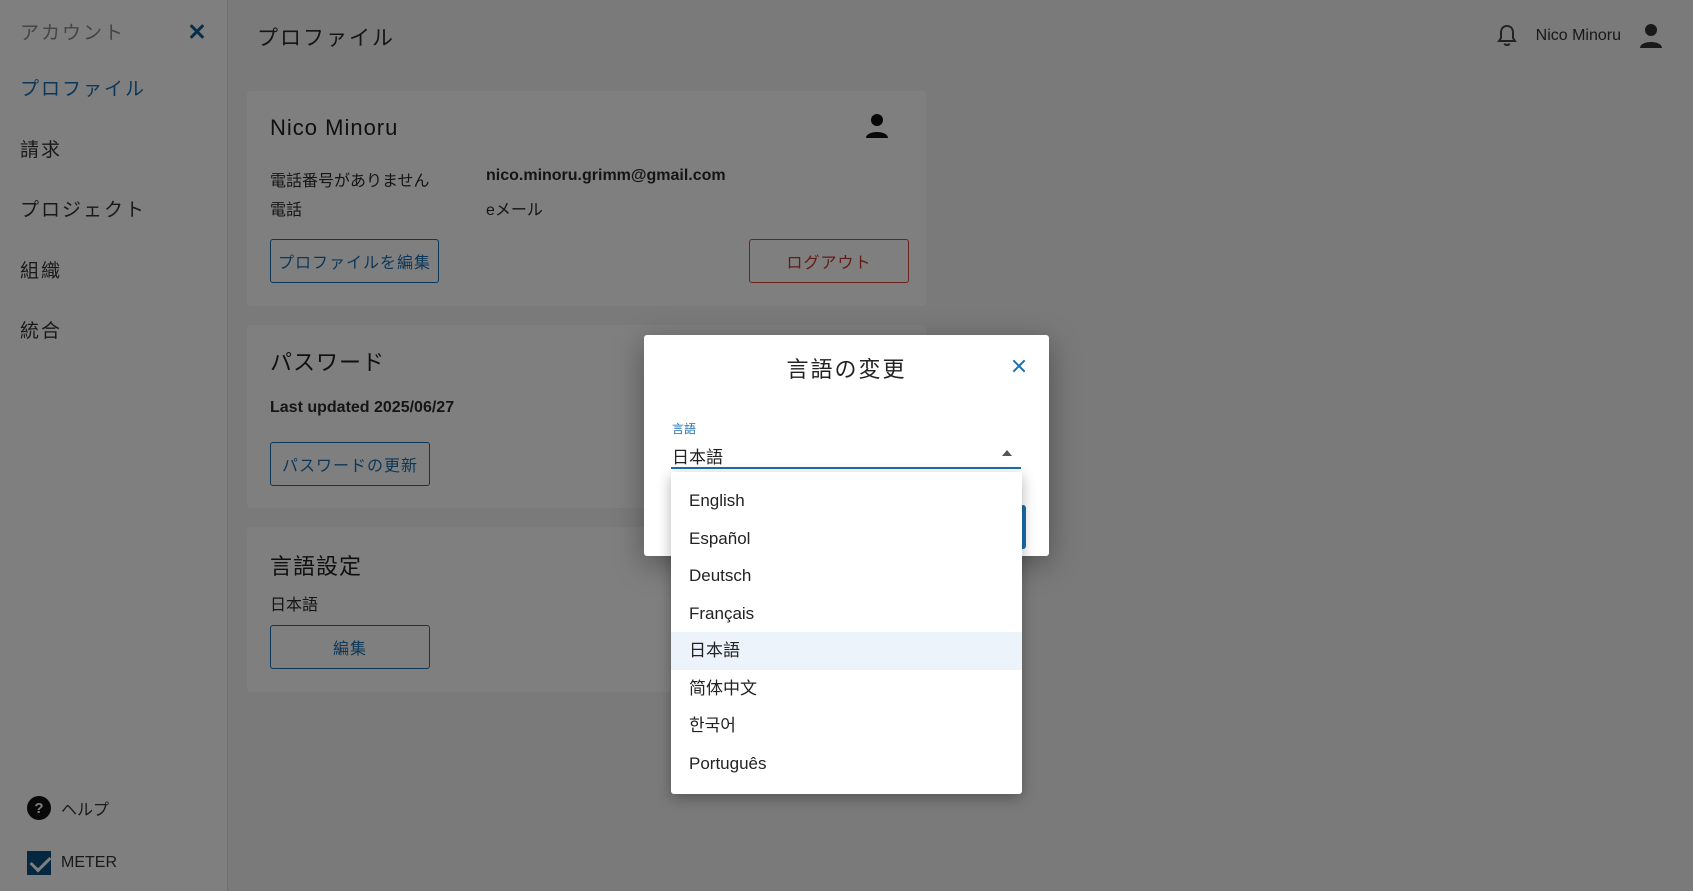 The height and width of the screenshot is (891, 1693). I want to click on language-option: Français, so click(846, 614).